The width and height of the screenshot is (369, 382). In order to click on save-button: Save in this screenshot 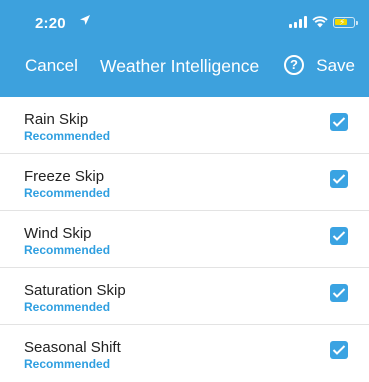, I will do `click(335, 66)`.